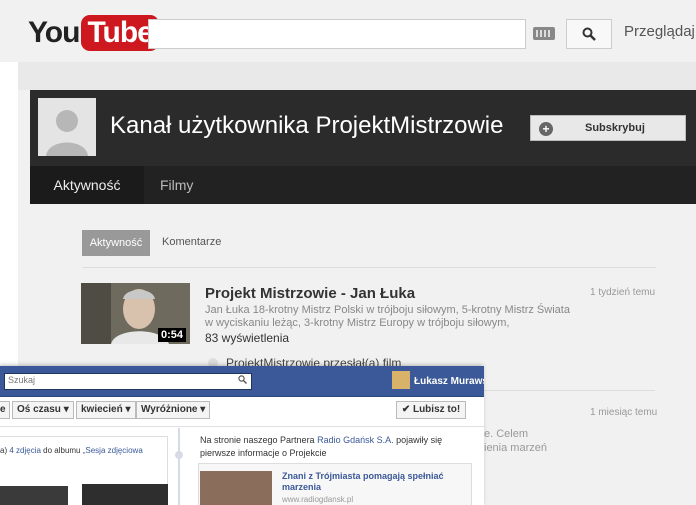 This screenshot has width=696, height=505. Describe the element at coordinates (54, 32) in the screenshot. I see `logo-you: You` at that location.